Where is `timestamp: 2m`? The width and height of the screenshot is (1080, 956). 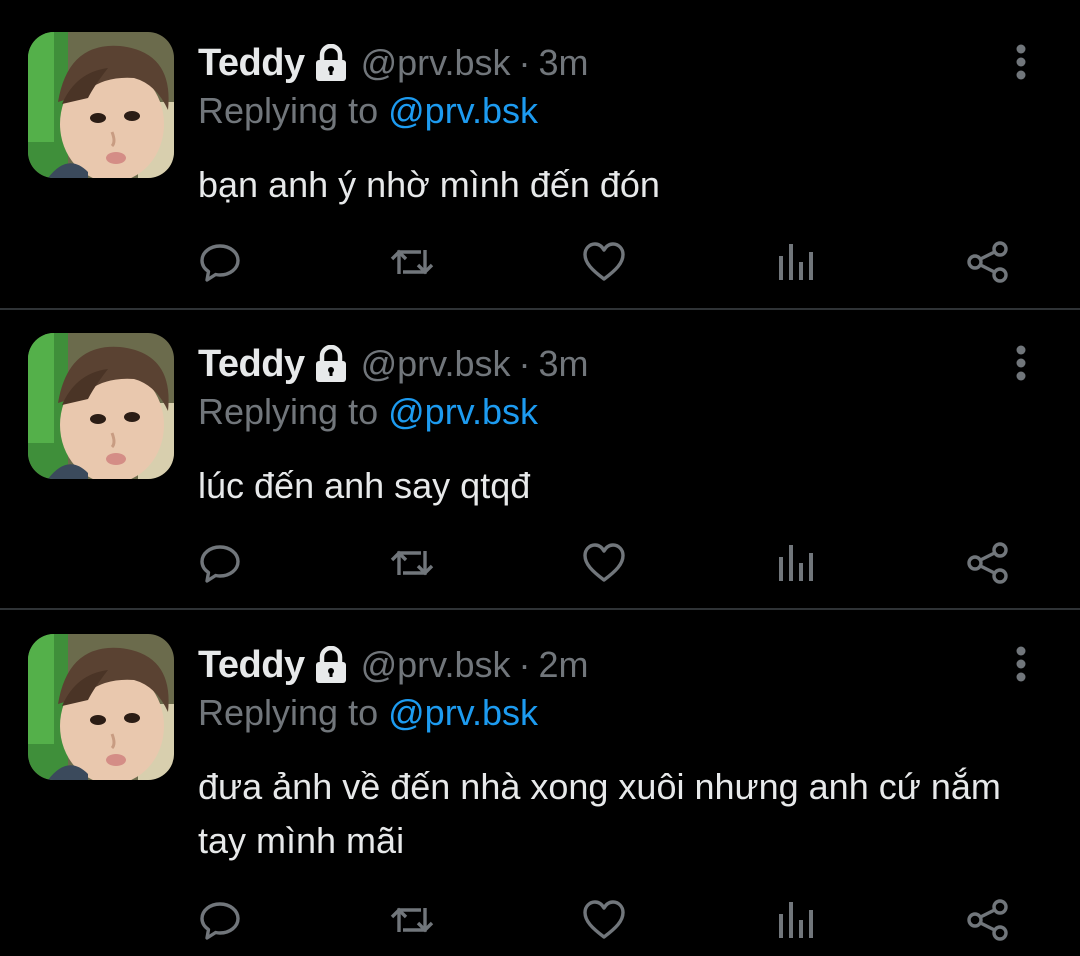 timestamp: 2m is located at coordinates (564, 665).